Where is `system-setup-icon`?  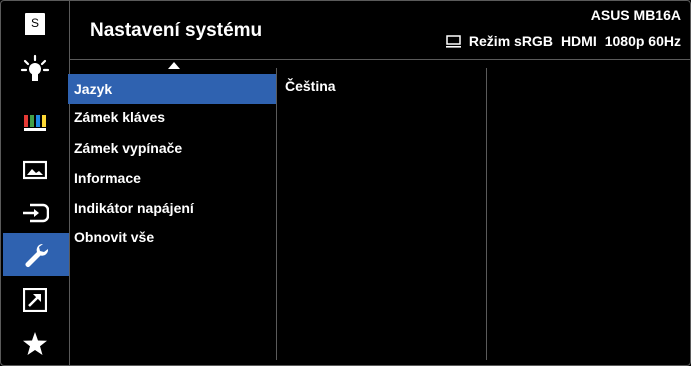
system-setup-icon is located at coordinates (37, 255).